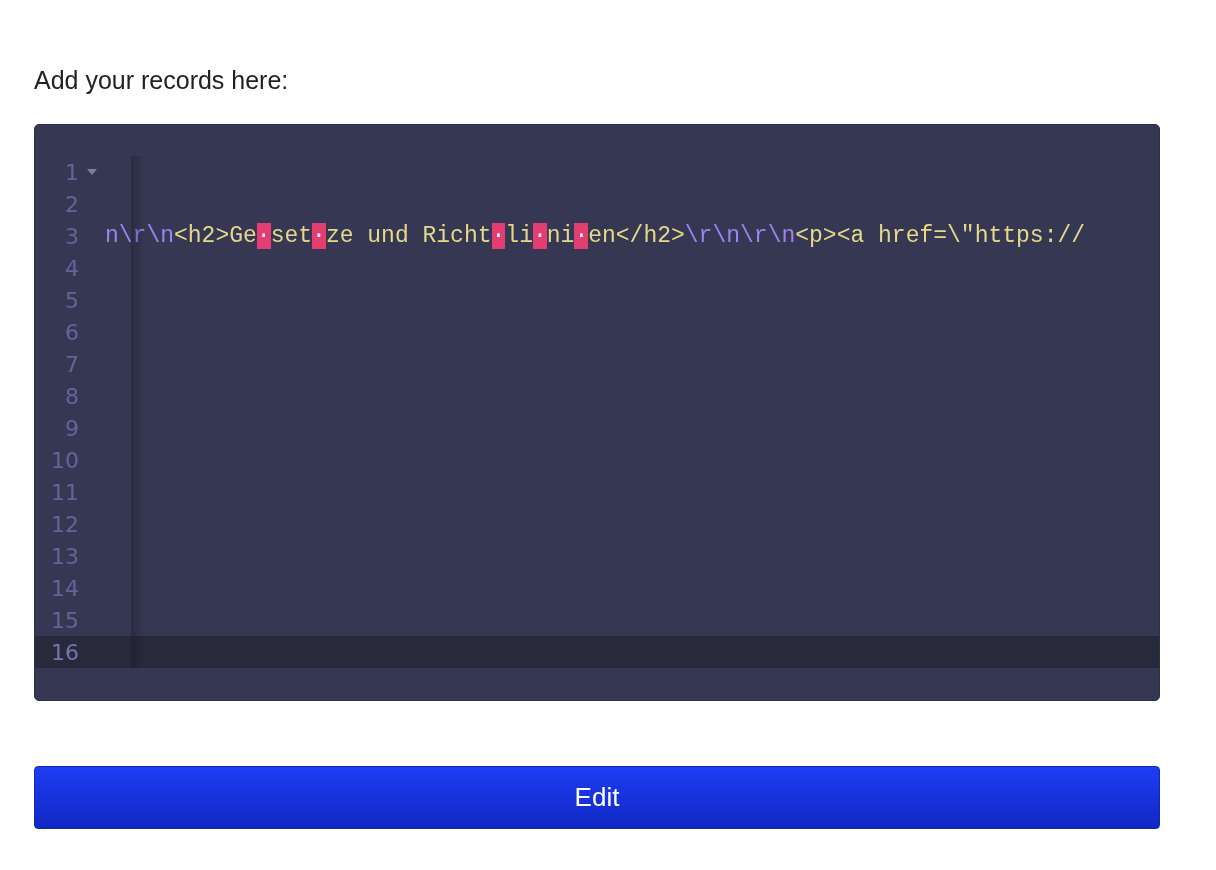 This screenshot has width=1216, height=870. Describe the element at coordinates (72, 332) in the screenshot. I see `line-number: 6` at that location.